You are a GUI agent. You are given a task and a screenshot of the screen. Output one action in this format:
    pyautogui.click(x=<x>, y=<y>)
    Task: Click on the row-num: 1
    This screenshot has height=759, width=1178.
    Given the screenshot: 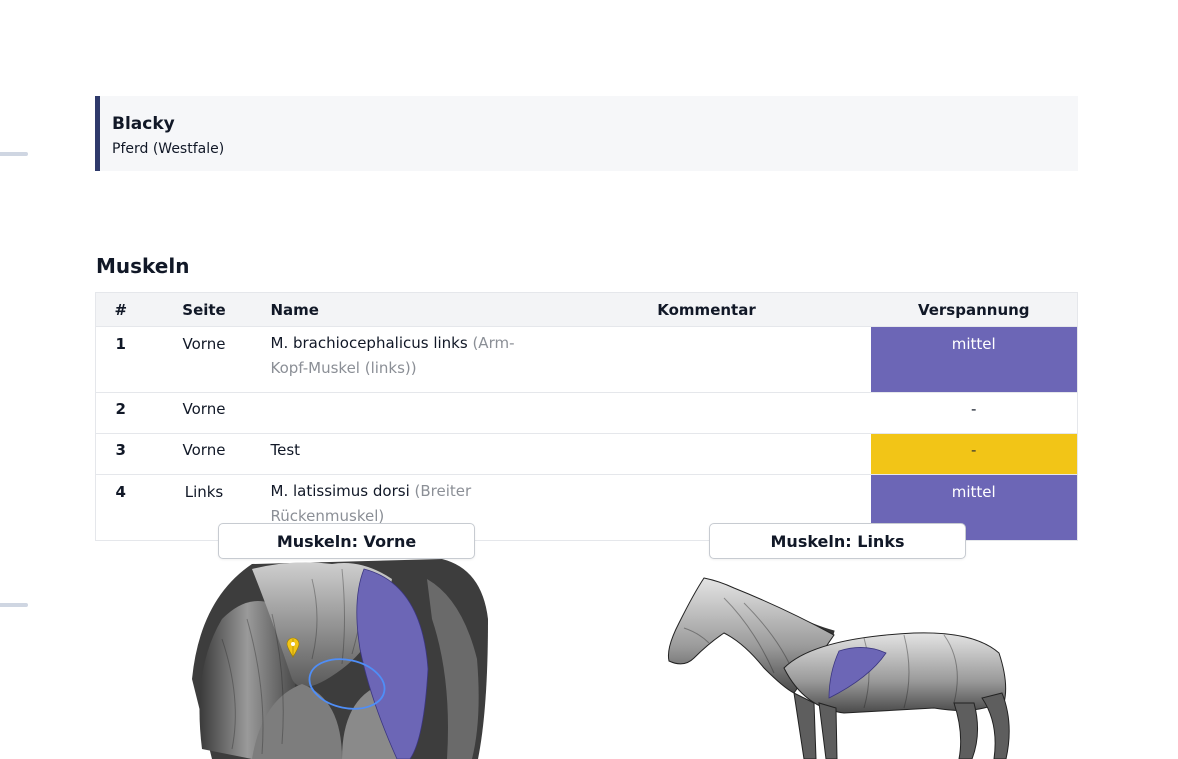 What is the action you would take?
    pyautogui.click(x=120, y=359)
    